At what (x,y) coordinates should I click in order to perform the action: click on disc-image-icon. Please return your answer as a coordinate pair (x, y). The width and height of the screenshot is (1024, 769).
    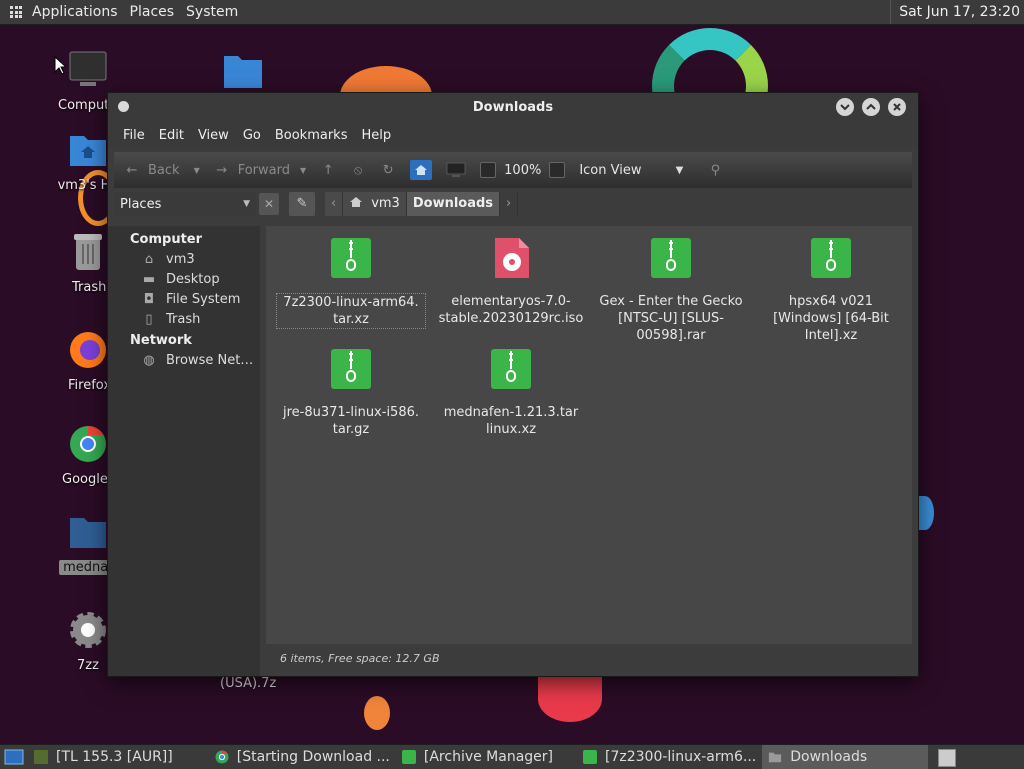
    Looking at the image, I should click on (512, 258).